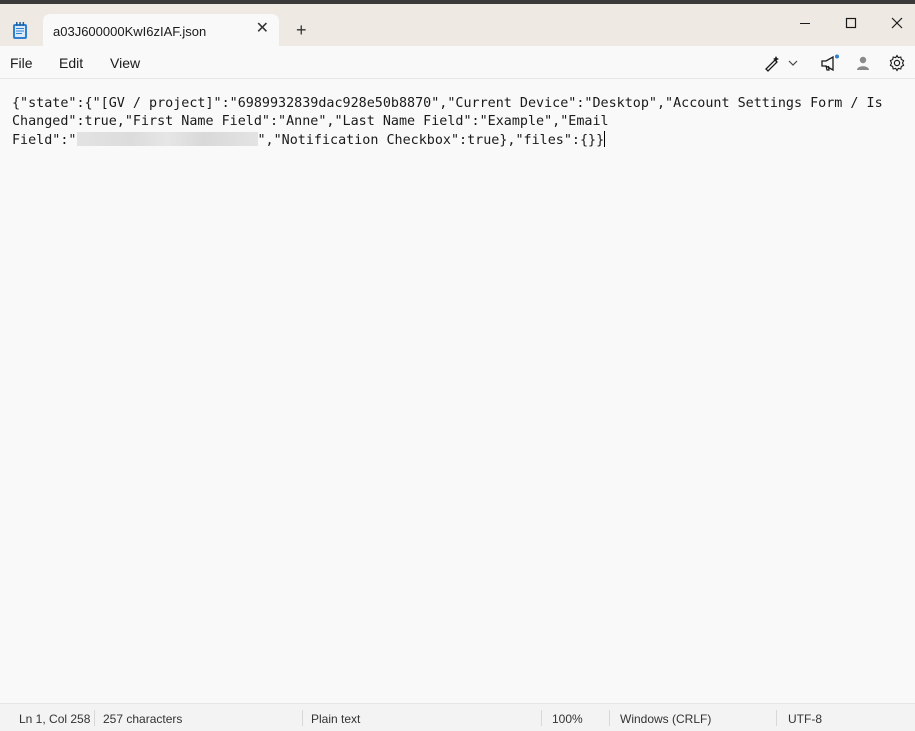 This screenshot has width=915, height=731. I want to click on document-tab: a03J600000KwI6zIAF.json ✕, so click(161, 32).